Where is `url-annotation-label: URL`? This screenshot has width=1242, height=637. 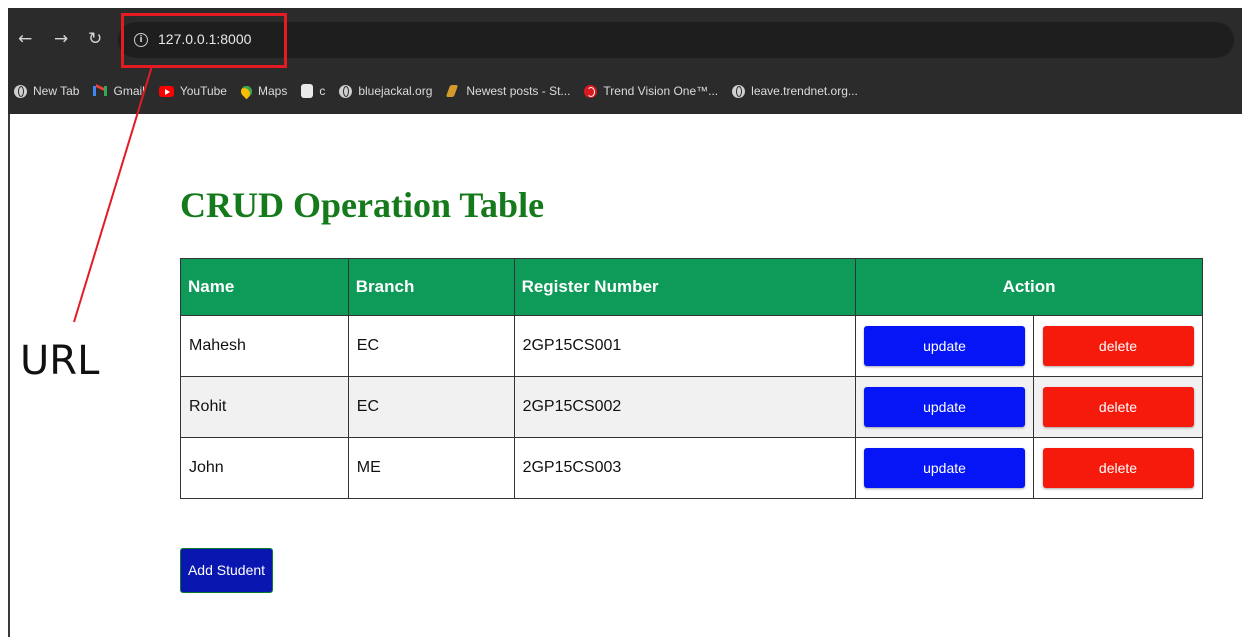 url-annotation-label: URL is located at coordinates (60, 361).